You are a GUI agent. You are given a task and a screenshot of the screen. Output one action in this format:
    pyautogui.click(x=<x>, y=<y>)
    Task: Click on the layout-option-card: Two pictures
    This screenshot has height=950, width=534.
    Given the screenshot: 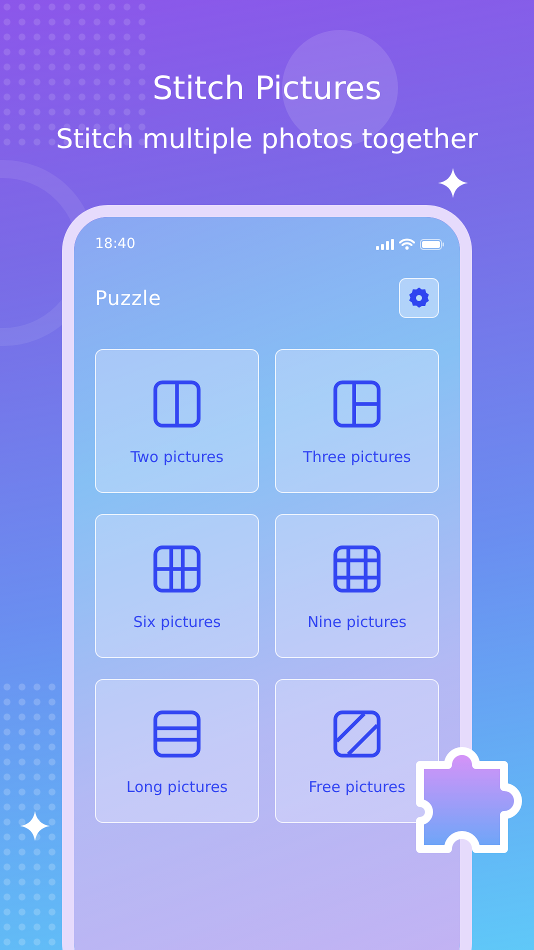 What is the action you would take?
    pyautogui.click(x=177, y=421)
    